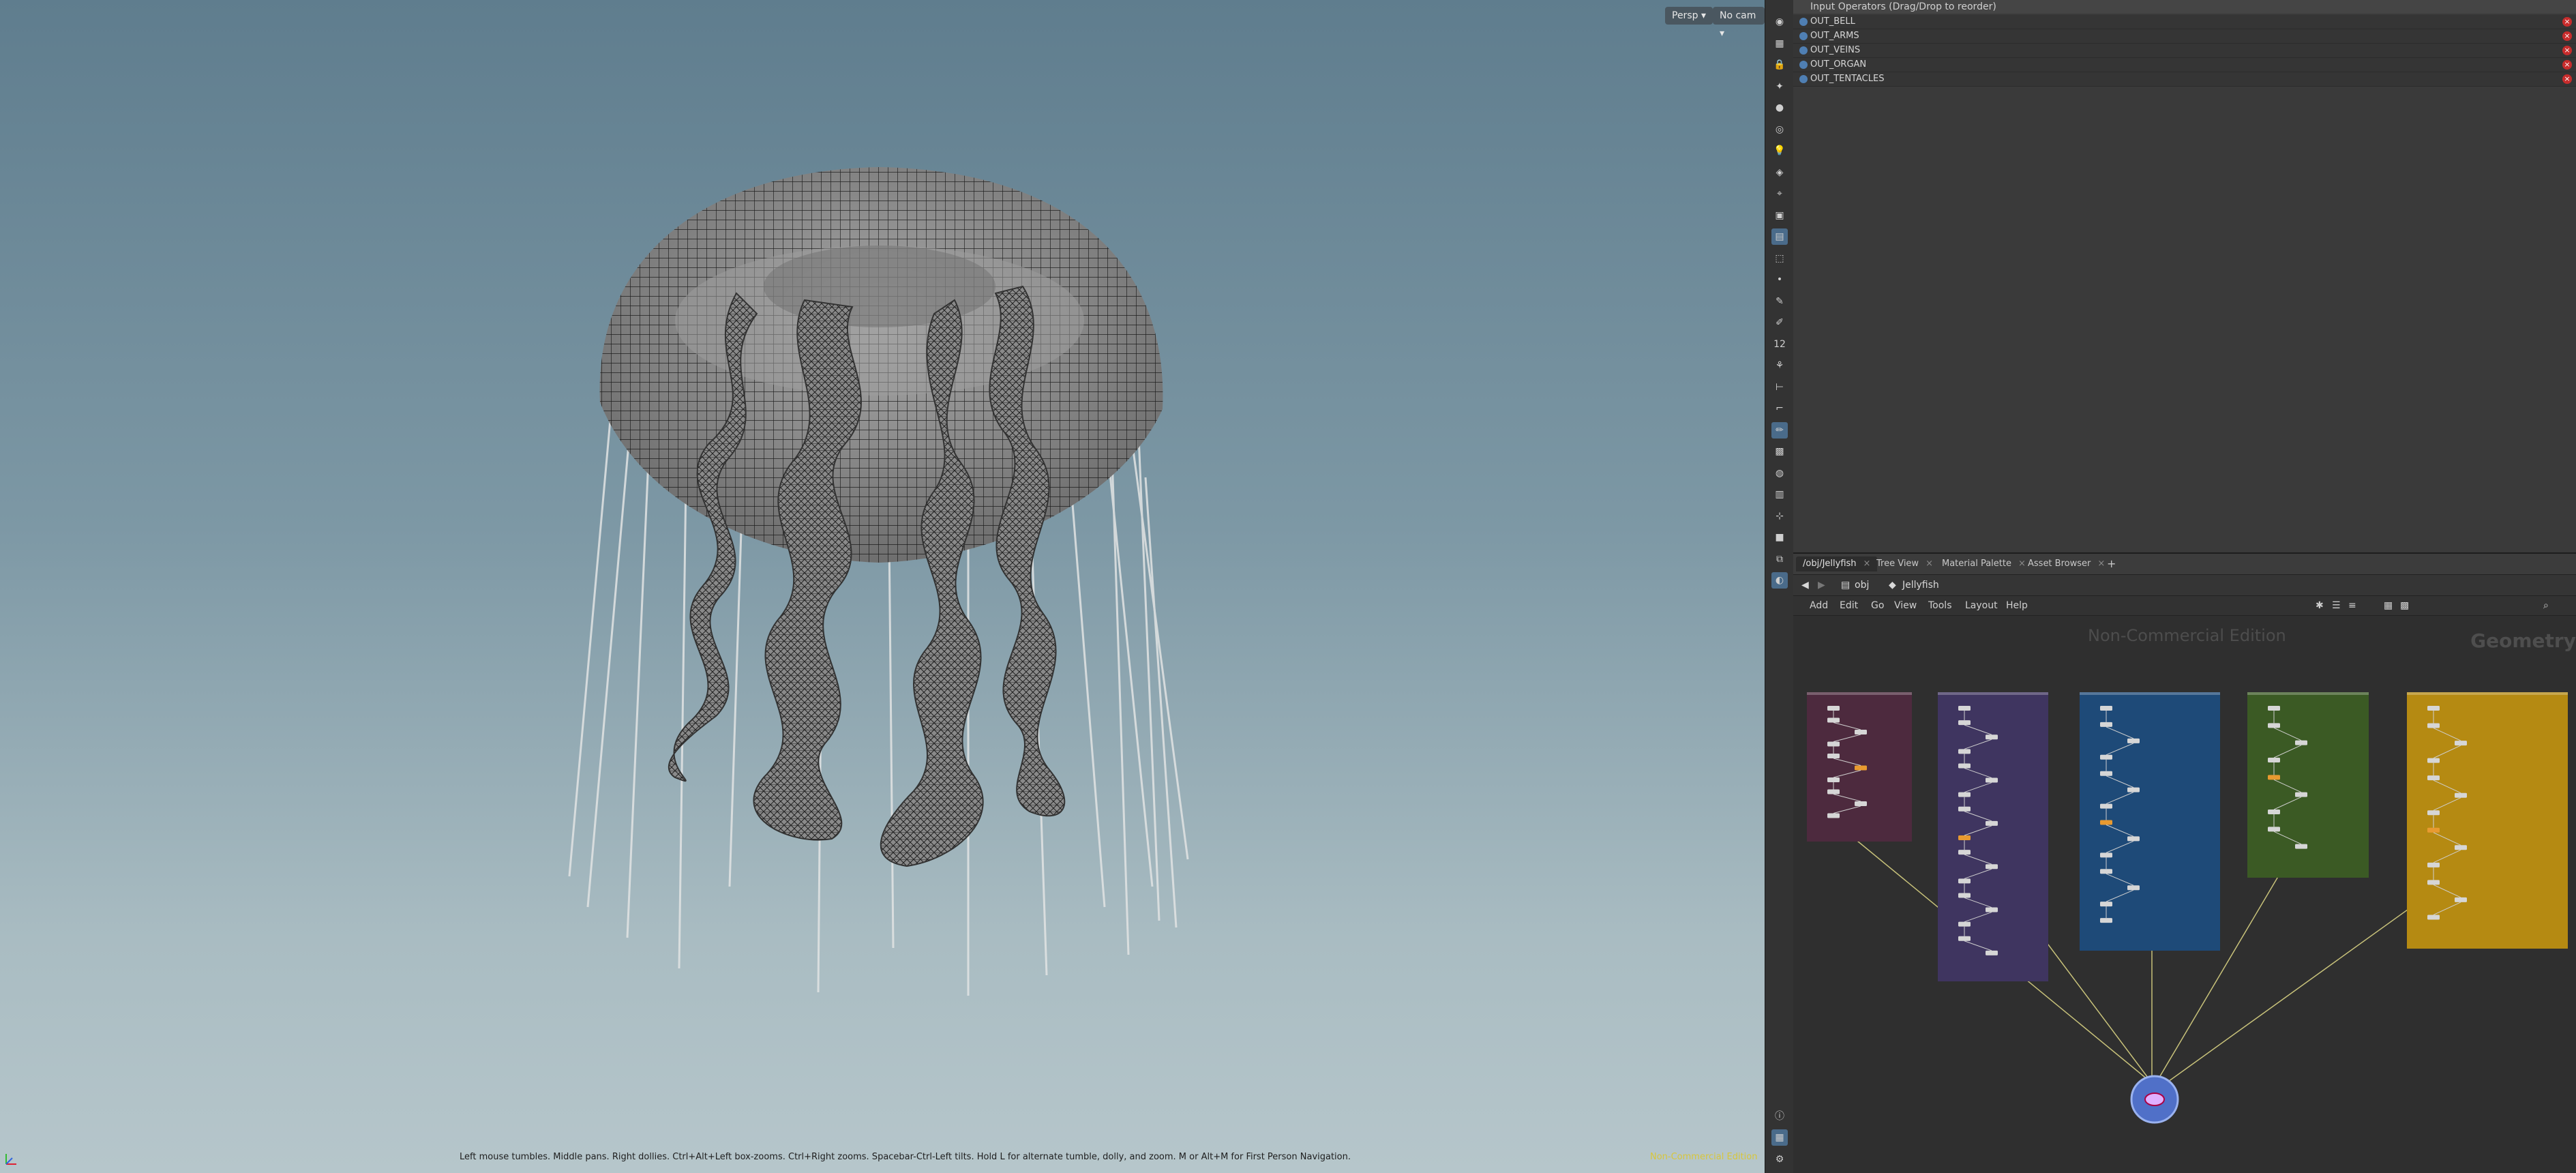 This screenshot has width=2576, height=1173. I want to click on lock-icon: 🔒, so click(1780, 65).